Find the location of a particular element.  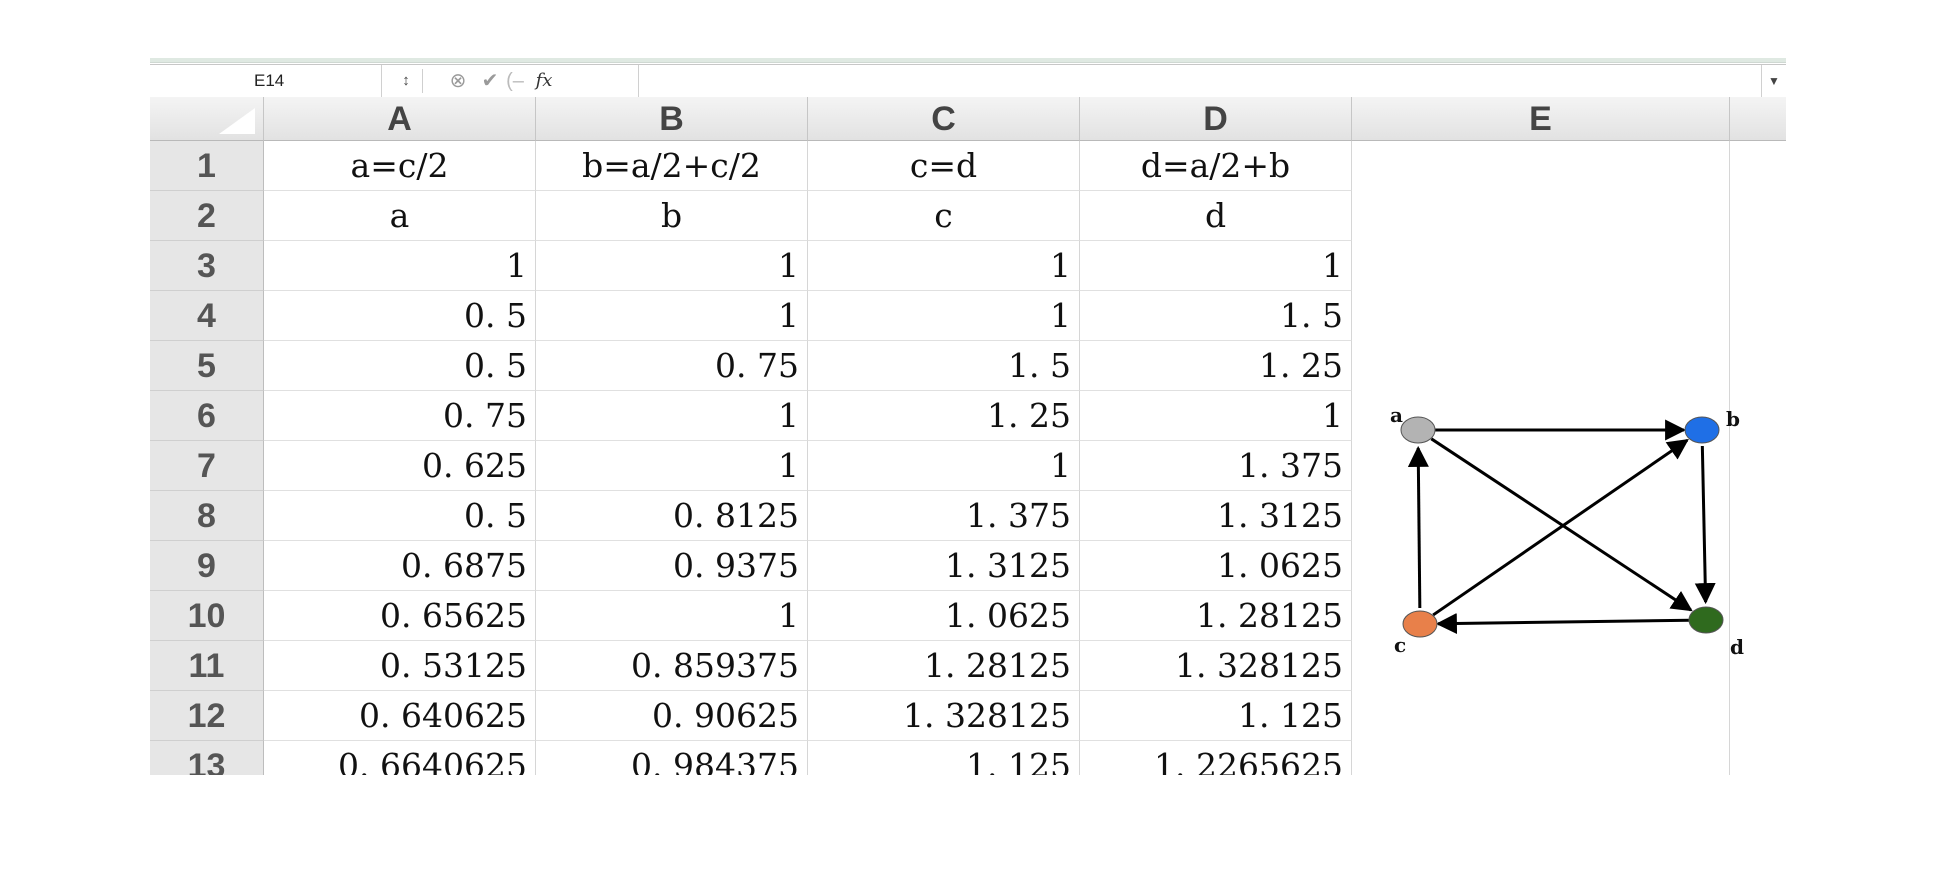

cell-d2: d is located at coordinates (1216, 216).